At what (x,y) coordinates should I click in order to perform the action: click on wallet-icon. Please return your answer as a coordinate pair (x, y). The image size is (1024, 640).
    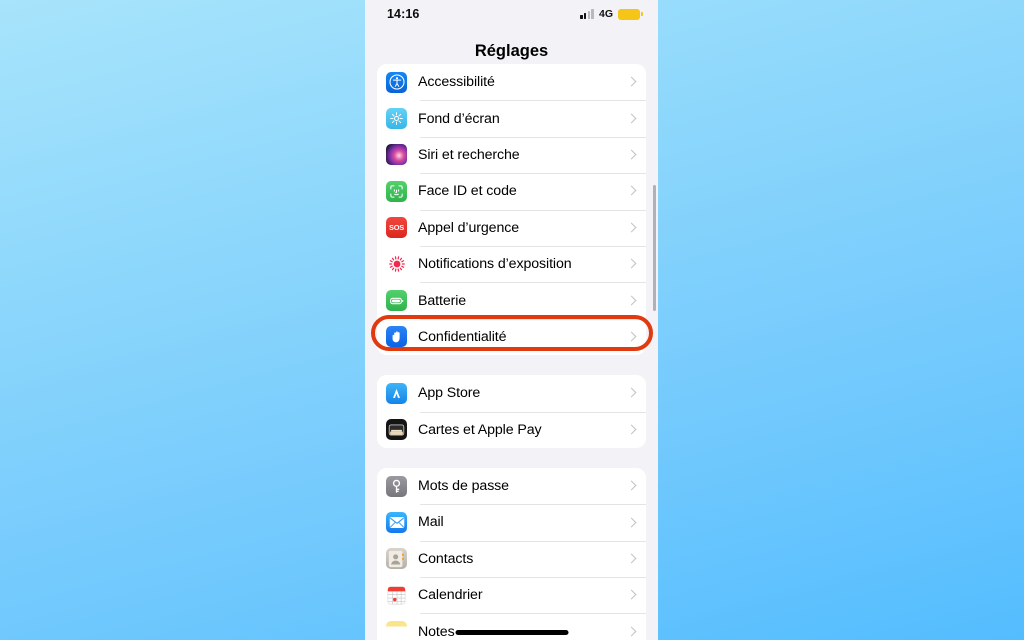
    Looking at the image, I should click on (396, 430).